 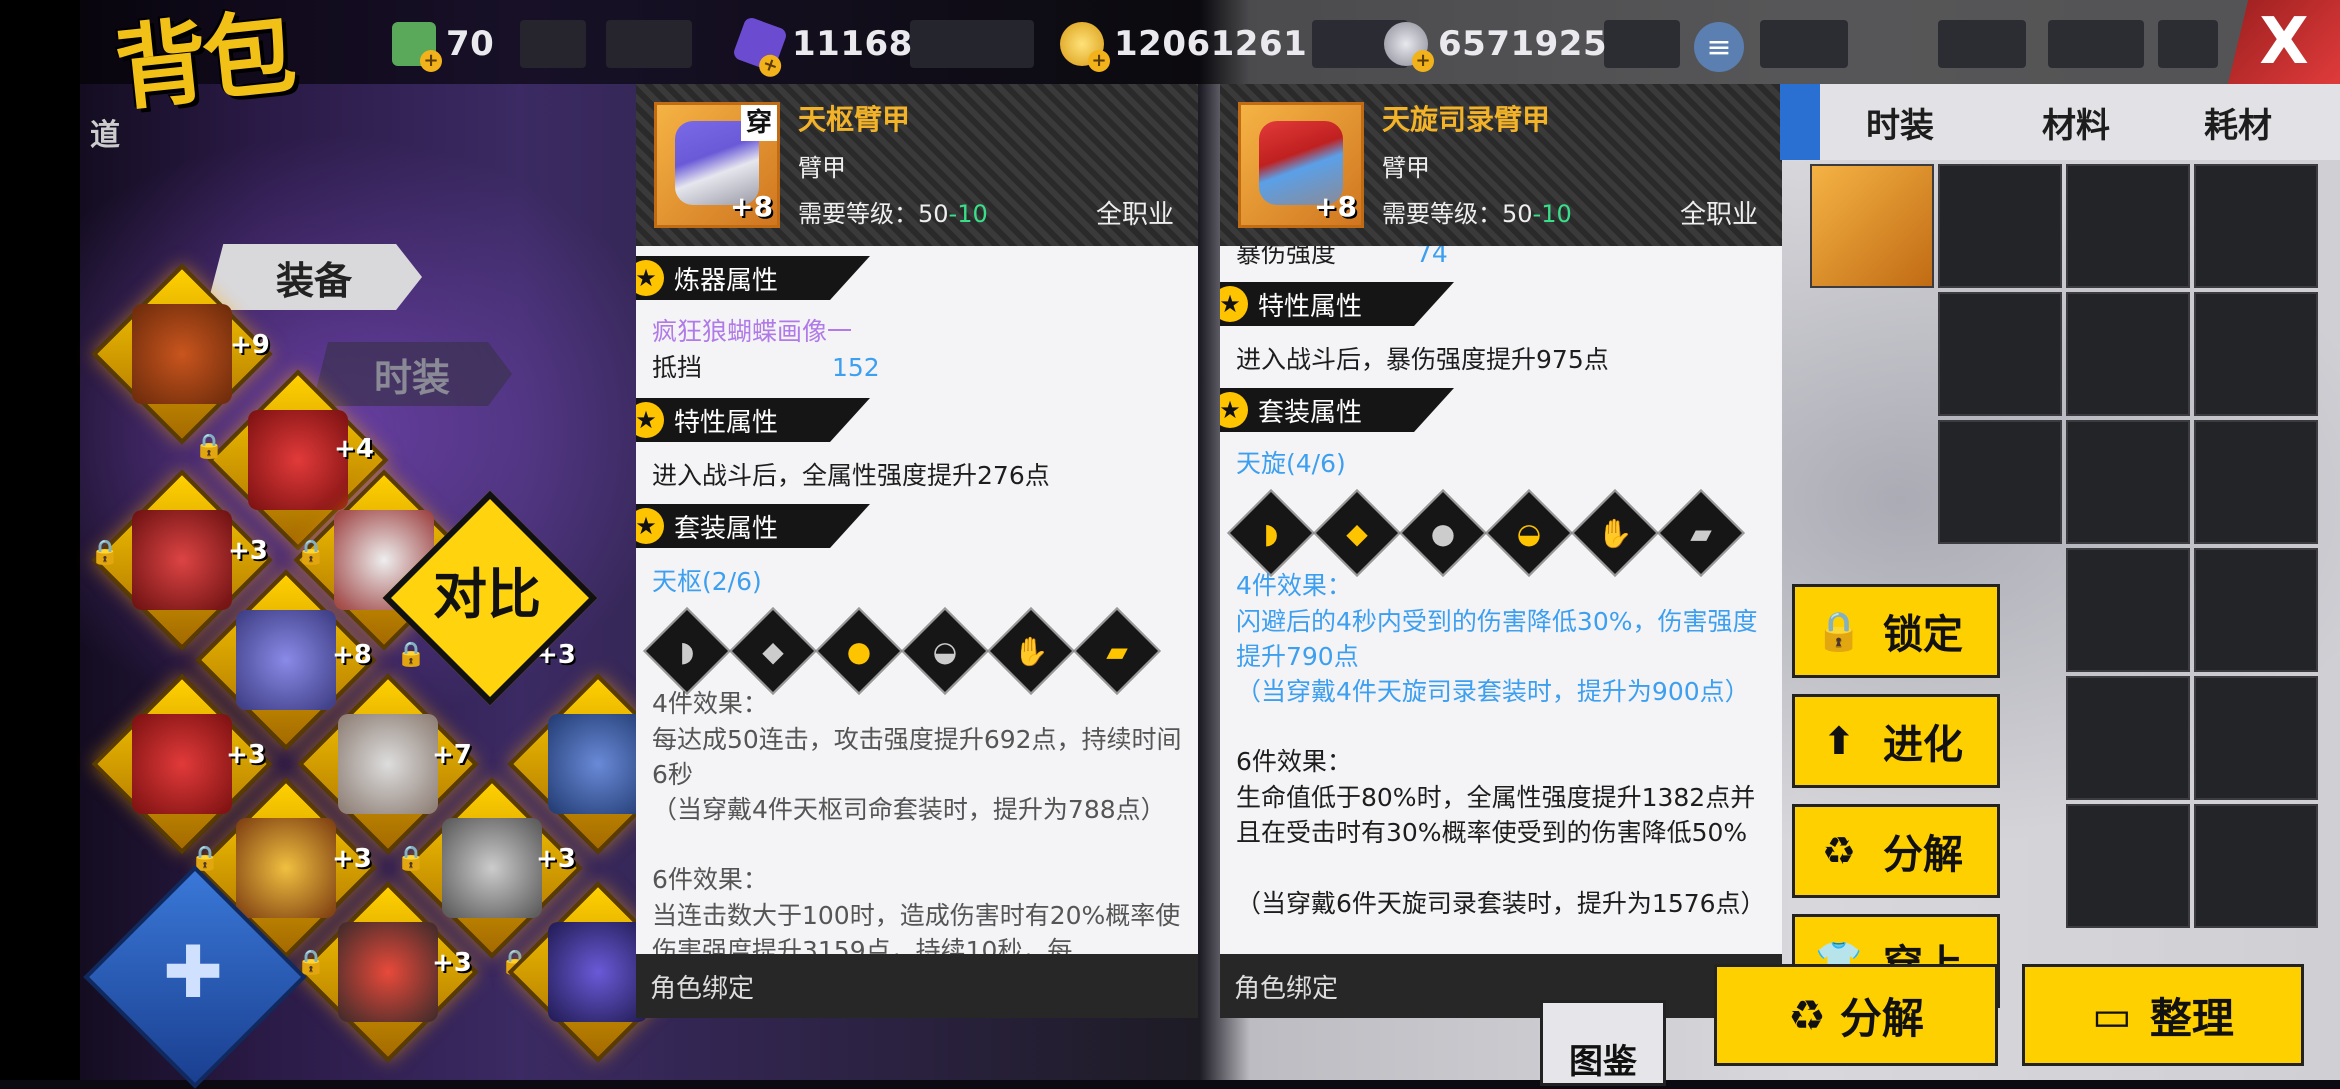 I want to click on tab-materials: 材料, so click(x=2076, y=122).